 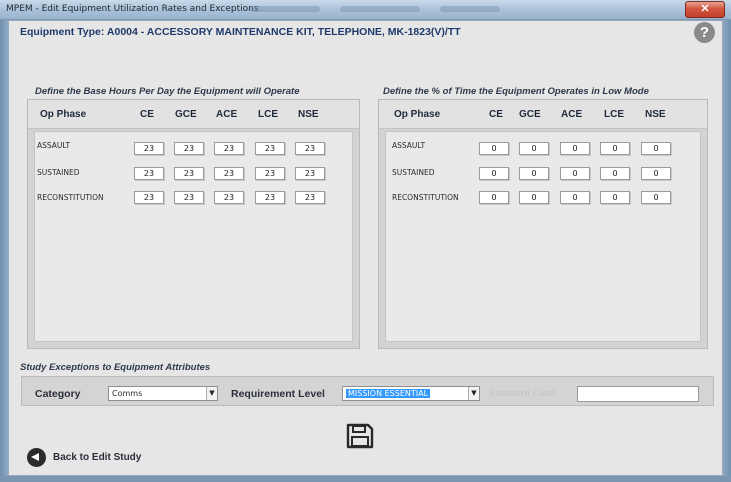 What do you see at coordinates (149, 197) in the screenshot?
I see `base-hours-cell-reconstitution-ce: 23` at bounding box center [149, 197].